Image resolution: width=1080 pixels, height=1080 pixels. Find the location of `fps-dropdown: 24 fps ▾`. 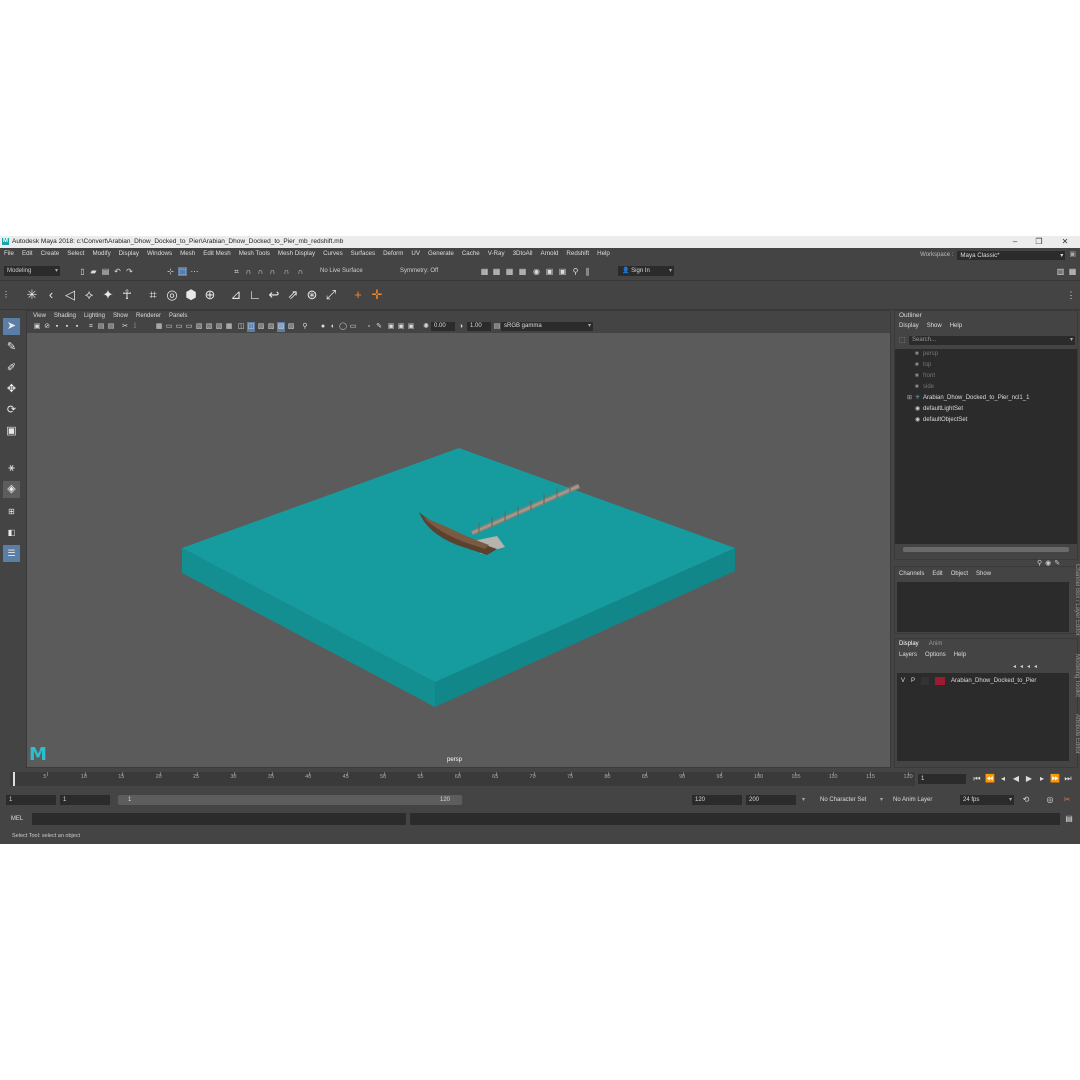

fps-dropdown: 24 fps ▾ is located at coordinates (987, 800).